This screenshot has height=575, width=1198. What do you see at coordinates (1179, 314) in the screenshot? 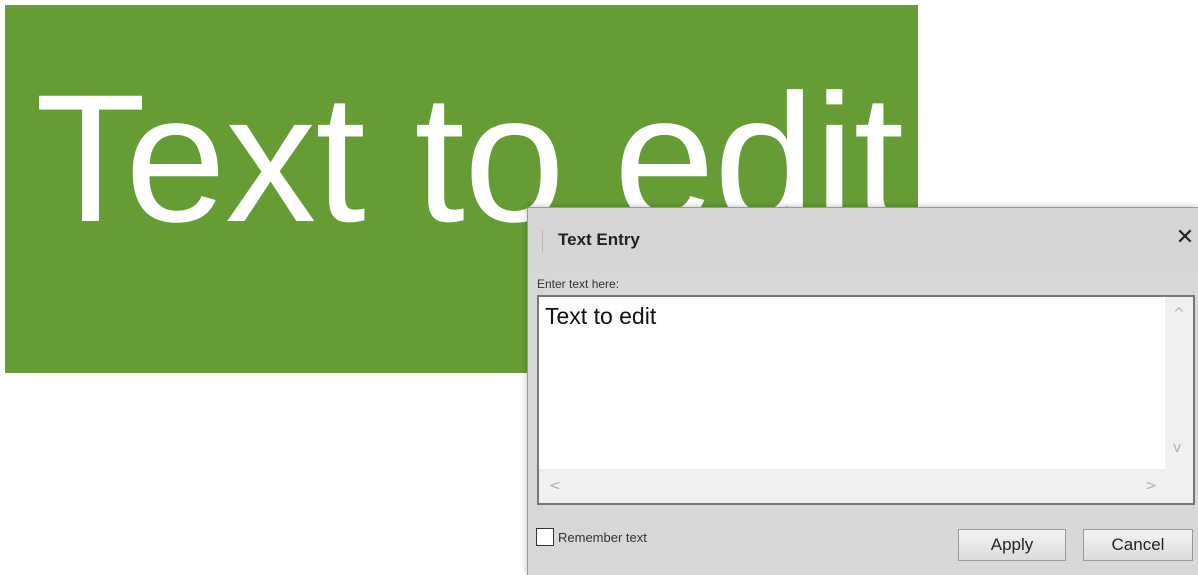
I see `scroll-up-icon: ^` at bounding box center [1179, 314].